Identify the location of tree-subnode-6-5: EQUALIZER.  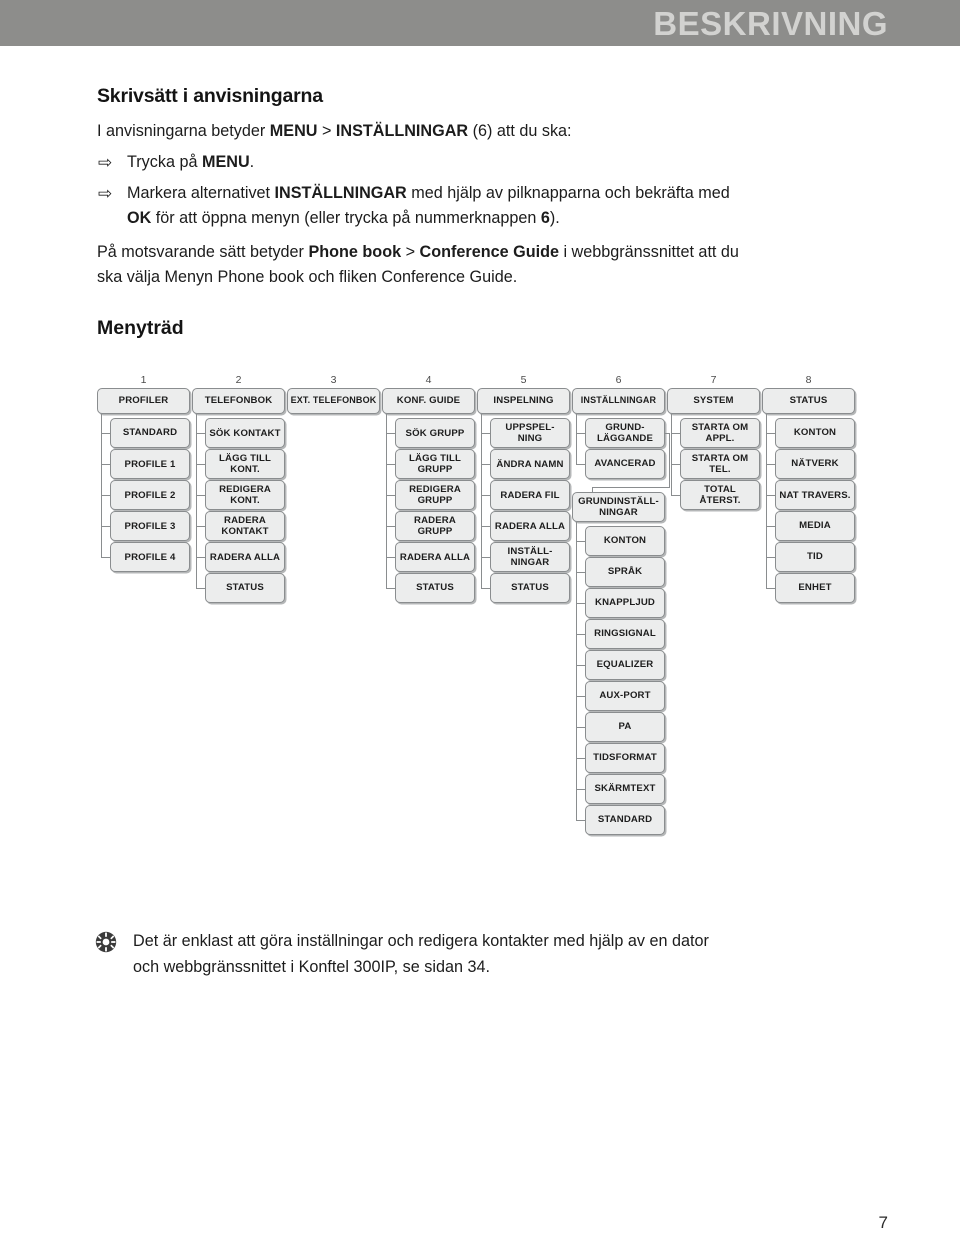
(625, 665).